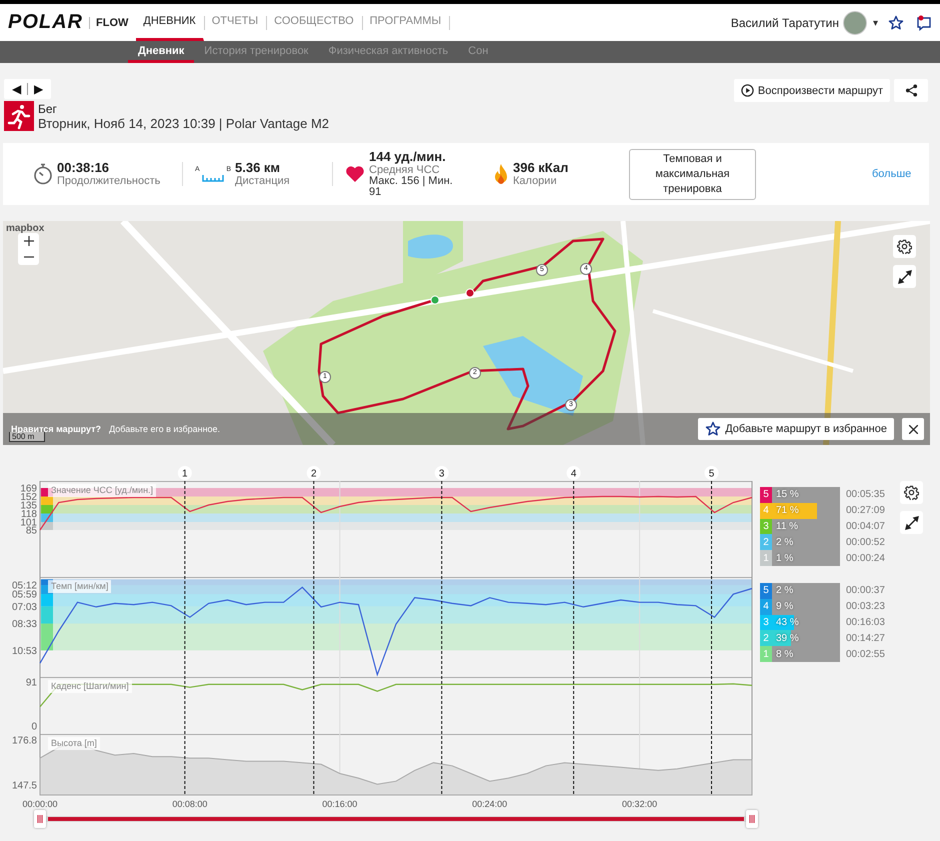 The height and width of the screenshot is (841, 940). Describe the element at coordinates (161, 52) in the screenshot. I see `sub-nav-tab: Дневник` at that location.